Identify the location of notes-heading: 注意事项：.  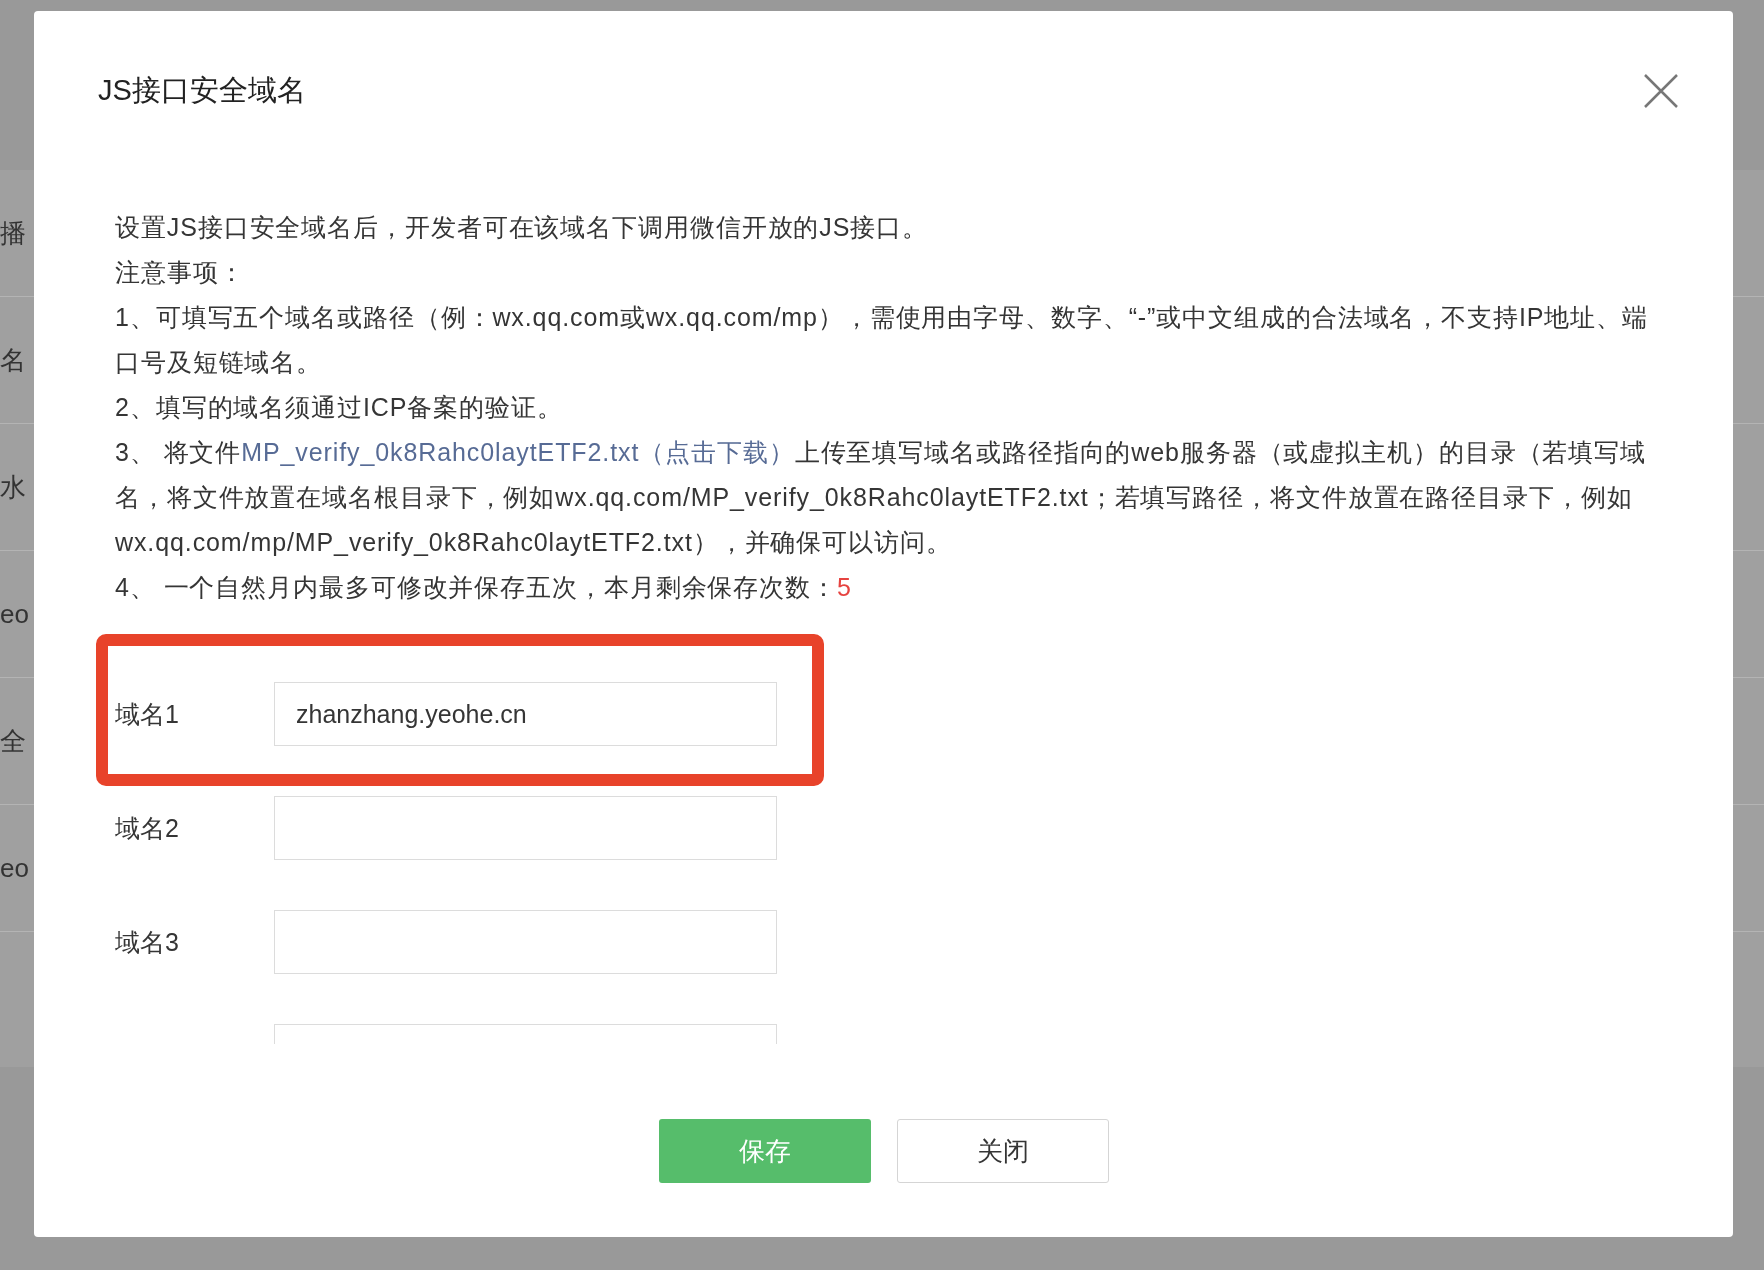
(180, 272).